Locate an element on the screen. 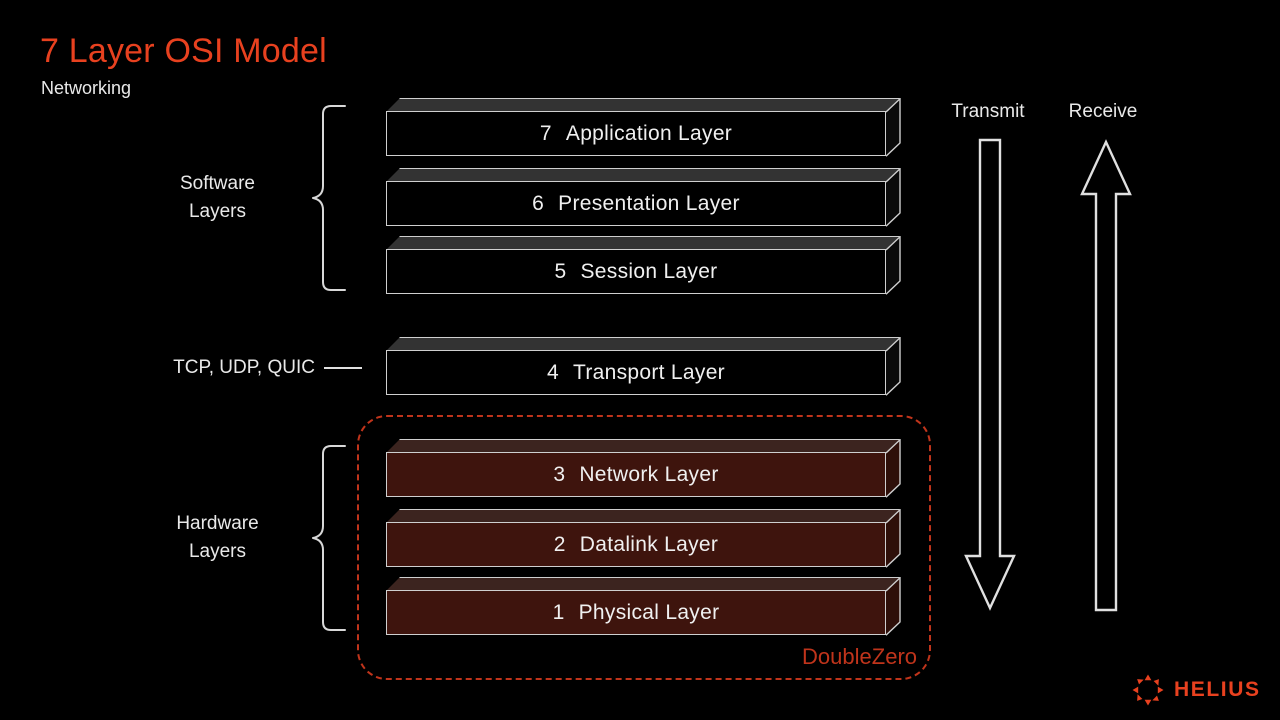  helius-wordmark: HELIUS is located at coordinates (1217, 689).